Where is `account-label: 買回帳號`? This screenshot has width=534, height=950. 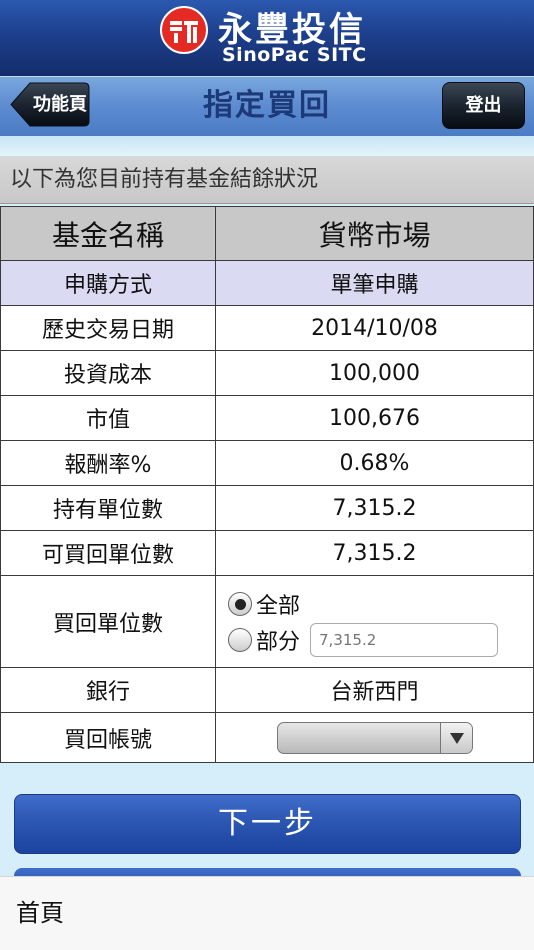 account-label: 買回帳號 is located at coordinates (108, 737).